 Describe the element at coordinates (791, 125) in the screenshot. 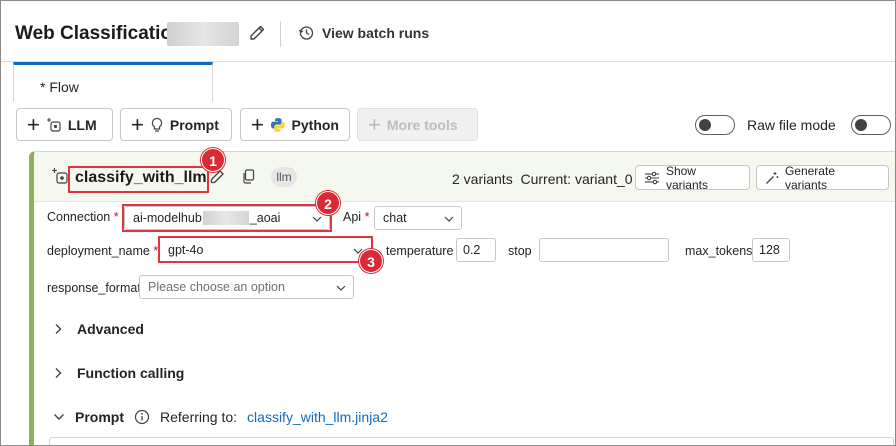

I see `raw-file-mode-label: Raw file mode` at that location.